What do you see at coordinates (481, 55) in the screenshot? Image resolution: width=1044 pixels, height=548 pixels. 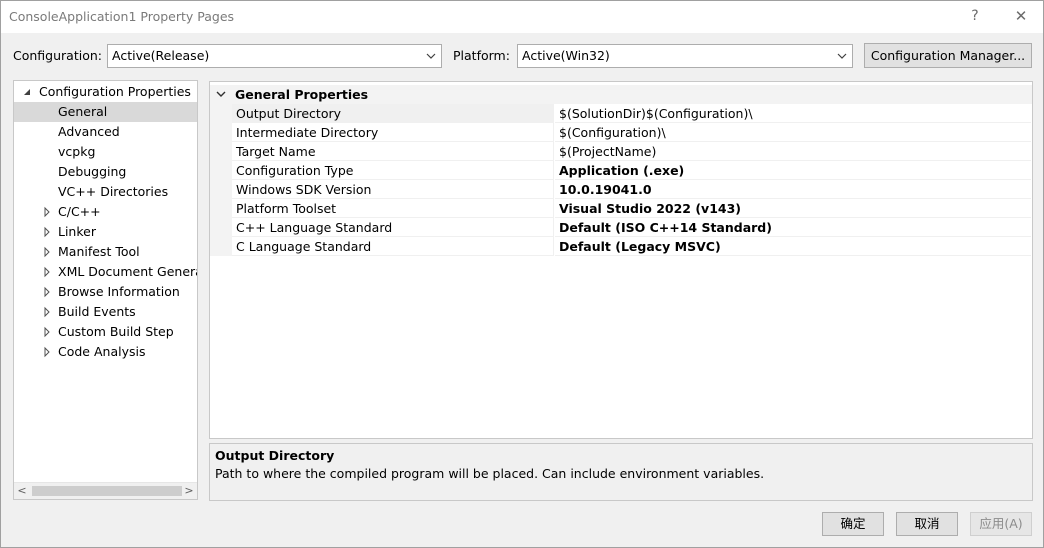 I see `platform-label: Platform:` at bounding box center [481, 55].